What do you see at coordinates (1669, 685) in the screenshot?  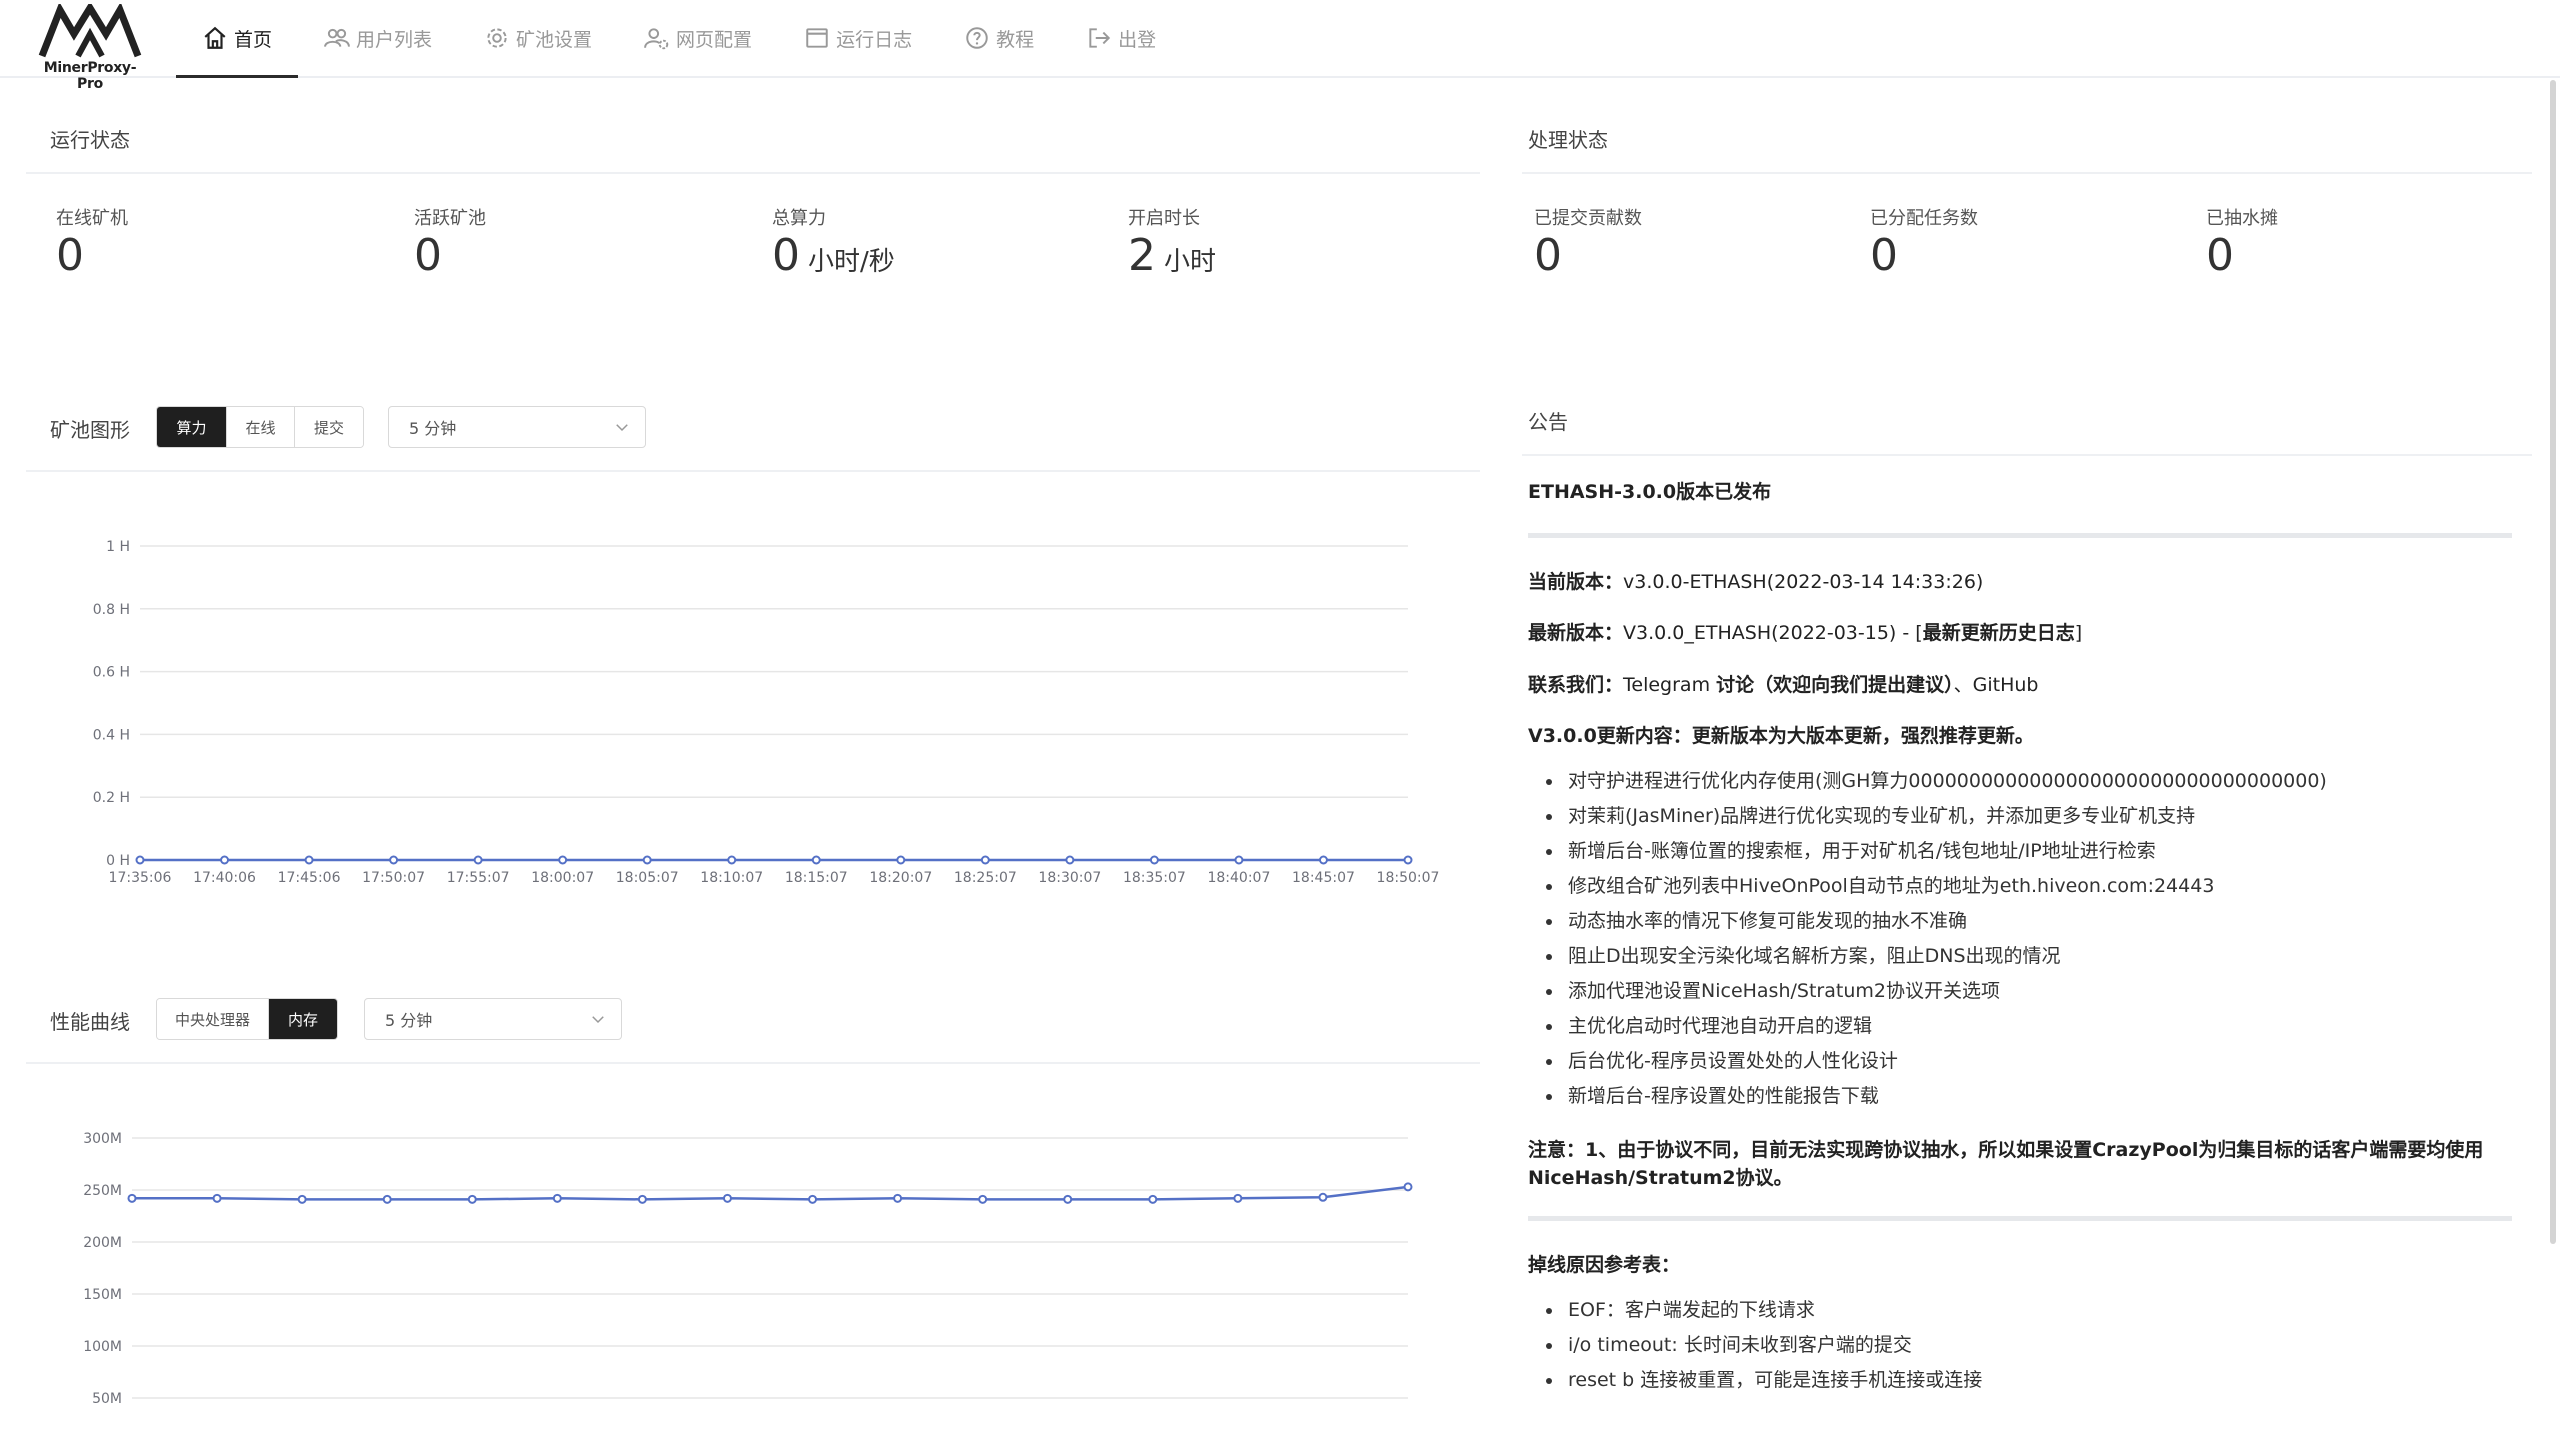 I see `telegram-link: Telegram` at bounding box center [1669, 685].